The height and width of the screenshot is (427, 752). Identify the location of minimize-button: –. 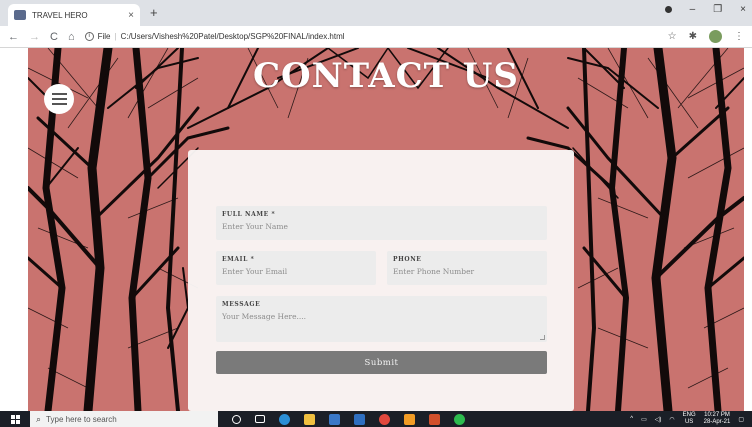
(693, 9).